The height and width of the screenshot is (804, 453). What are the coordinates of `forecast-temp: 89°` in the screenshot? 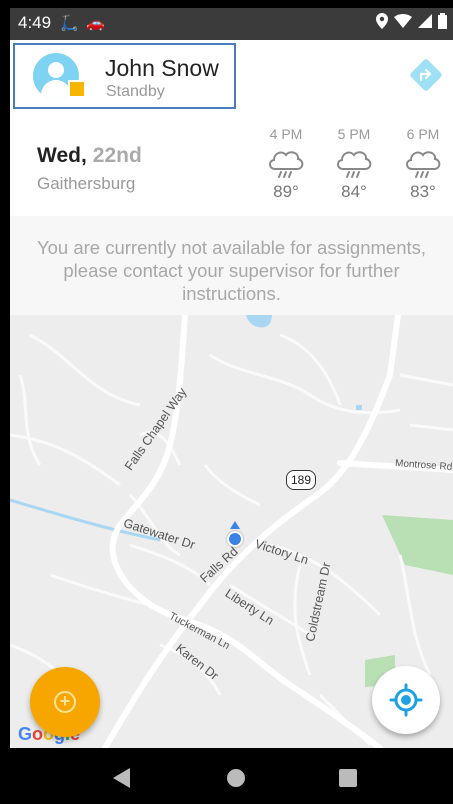 It's located at (286, 191).